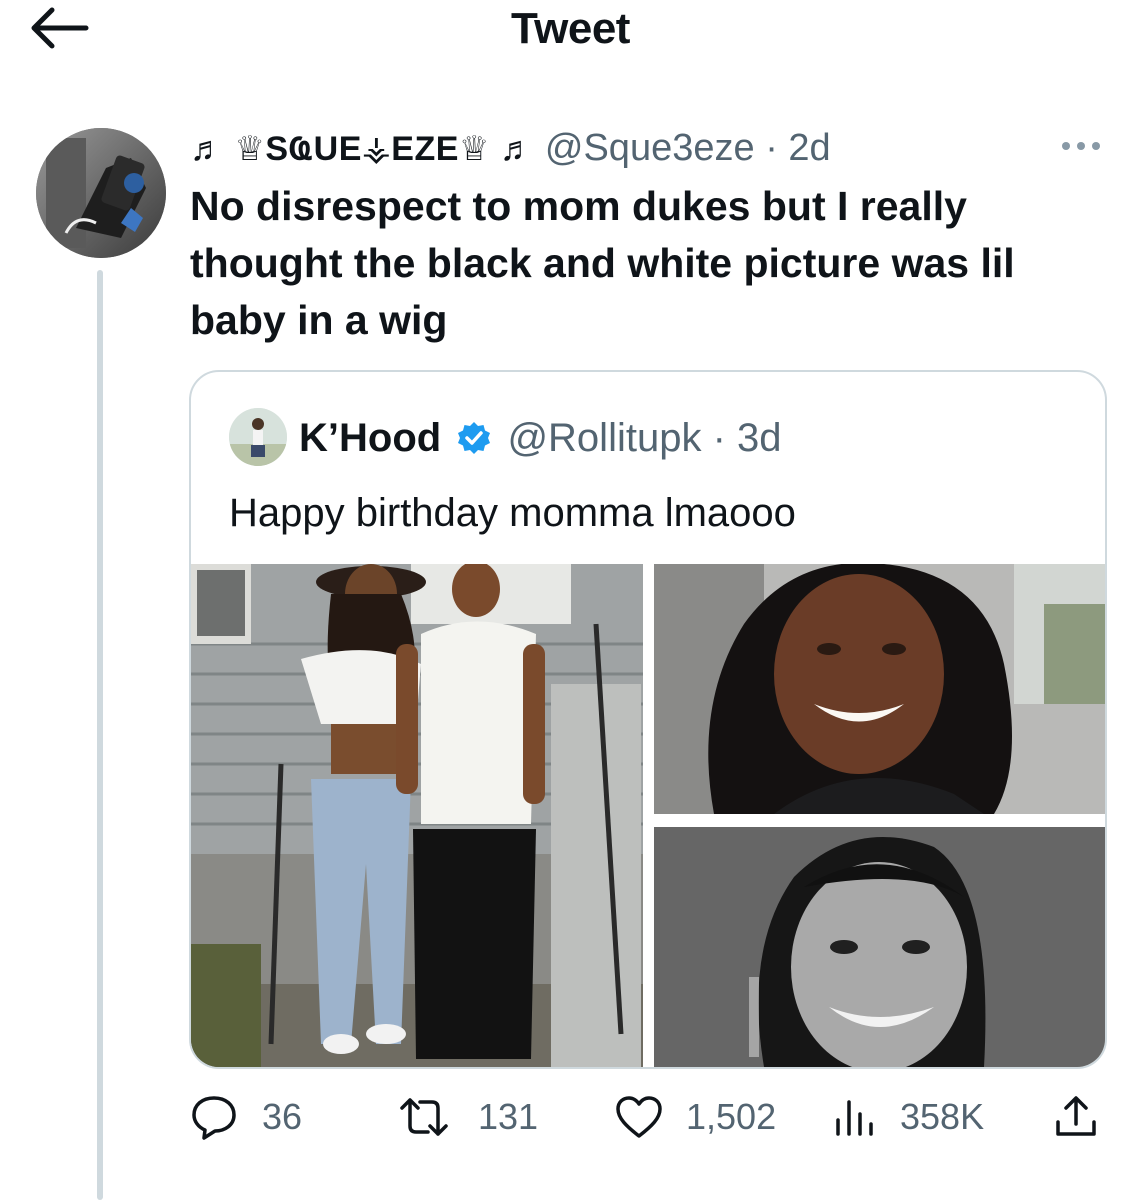  I want to click on quoted-avatar, so click(258, 437).